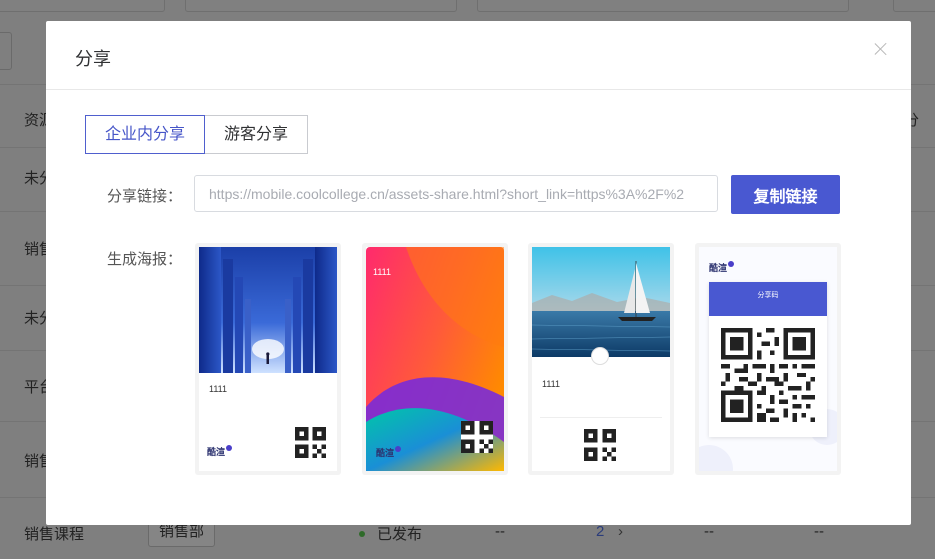 The width and height of the screenshot is (935, 559). Describe the element at coordinates (145, 259) in the screenshot. I see `poster-label: 生成海报：` at that location.